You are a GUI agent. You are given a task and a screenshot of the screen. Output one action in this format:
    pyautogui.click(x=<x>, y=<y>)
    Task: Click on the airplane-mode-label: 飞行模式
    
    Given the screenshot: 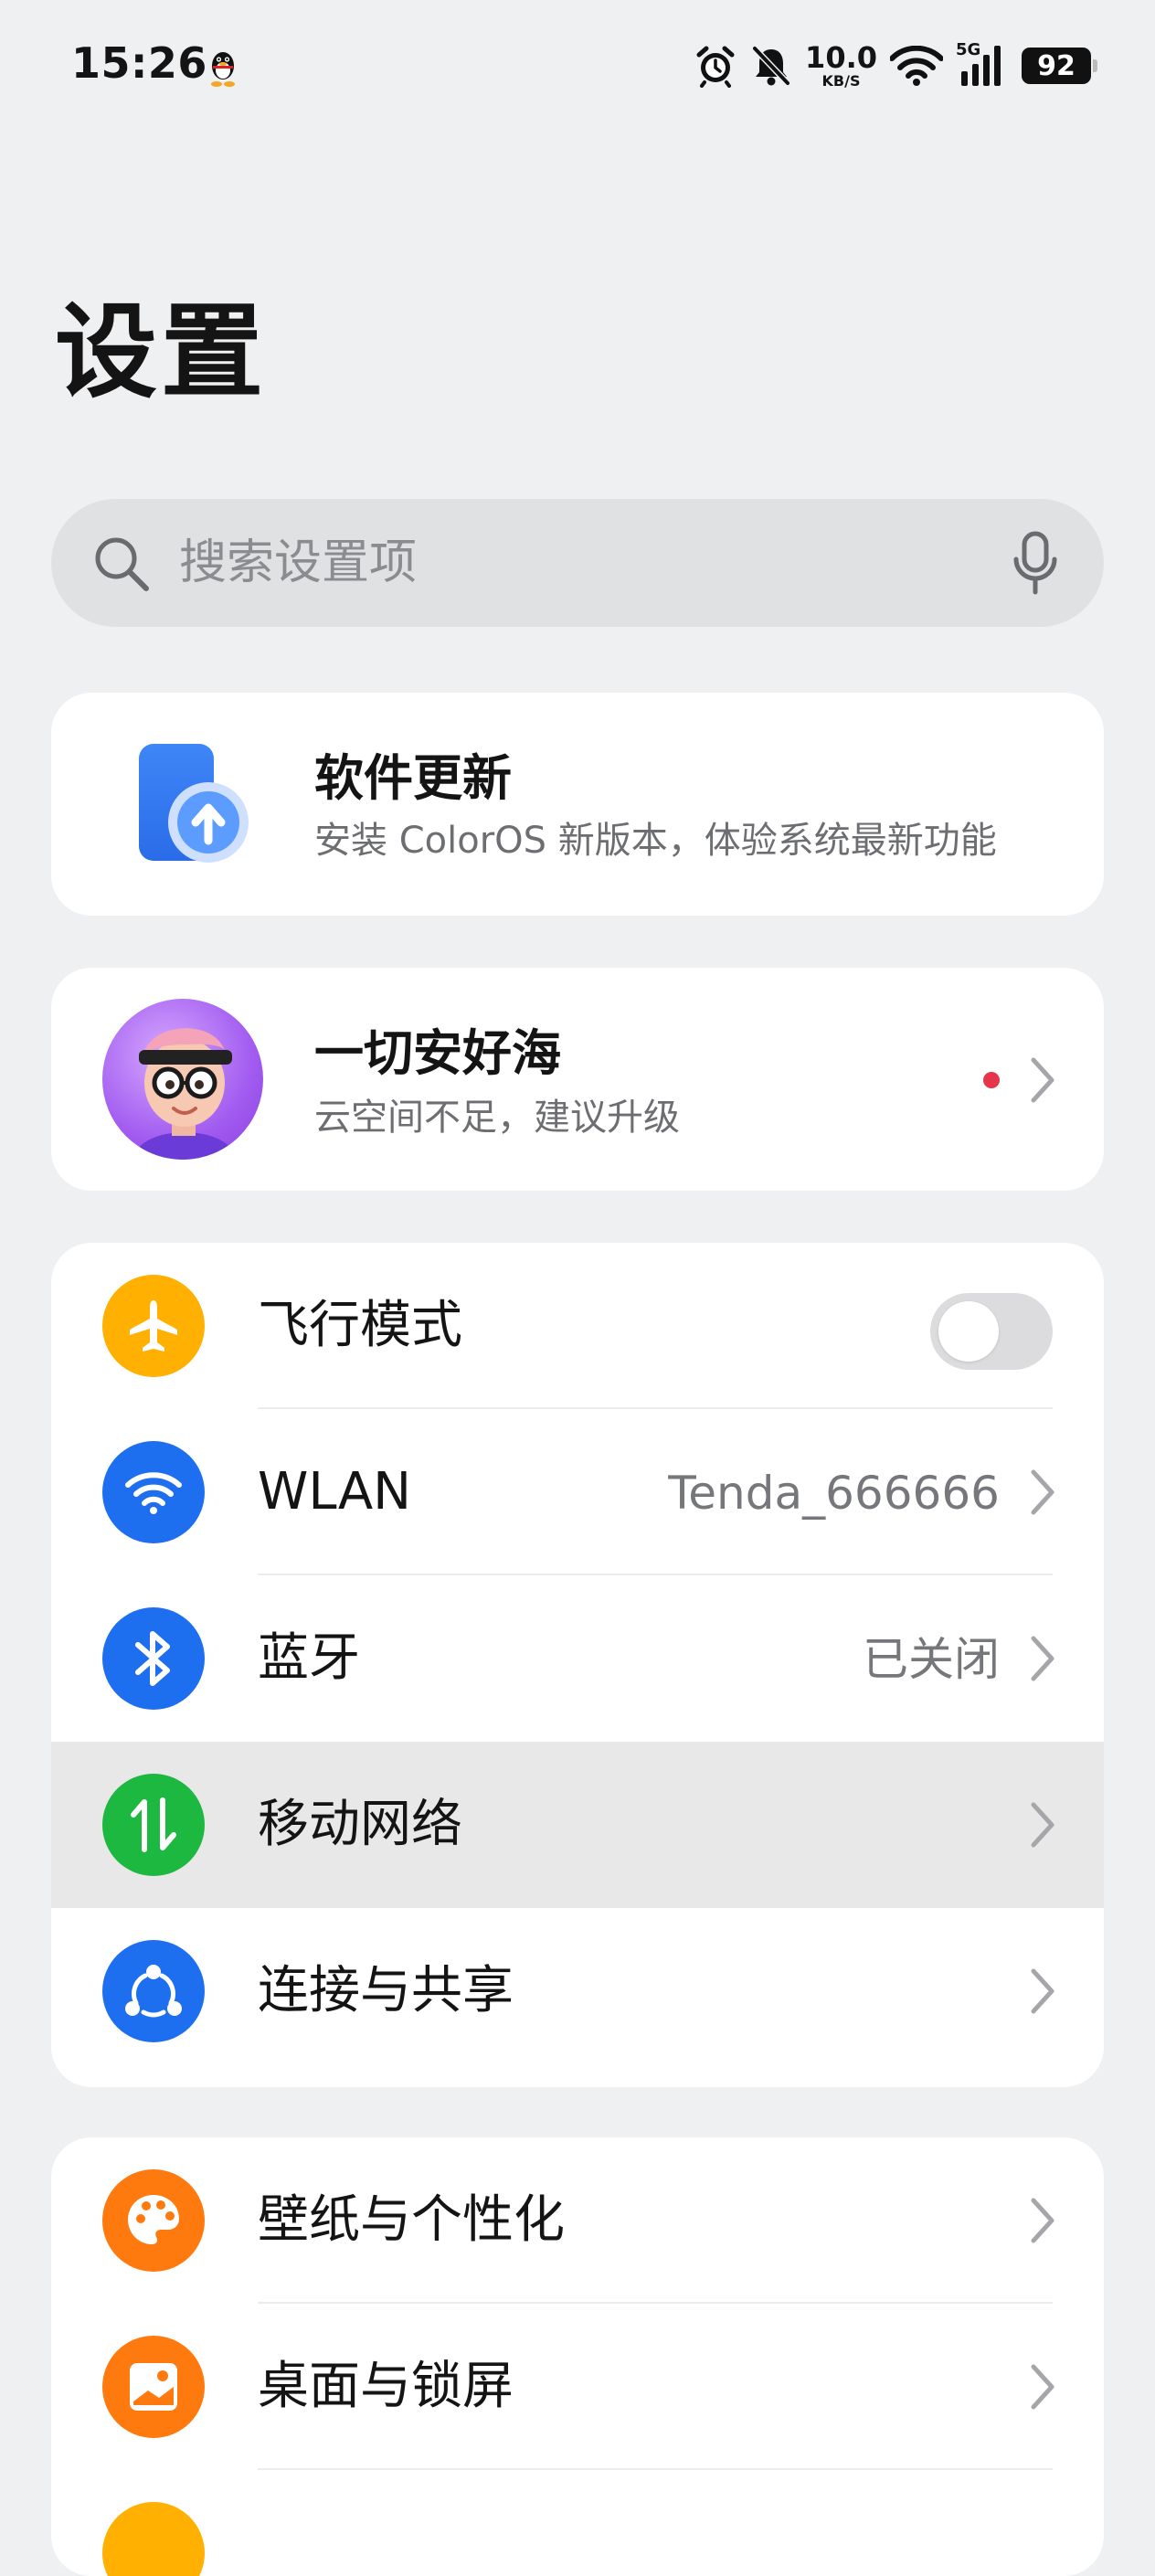 What is the action you would take?
    pyautogui.click(x=360, y=1325)
    